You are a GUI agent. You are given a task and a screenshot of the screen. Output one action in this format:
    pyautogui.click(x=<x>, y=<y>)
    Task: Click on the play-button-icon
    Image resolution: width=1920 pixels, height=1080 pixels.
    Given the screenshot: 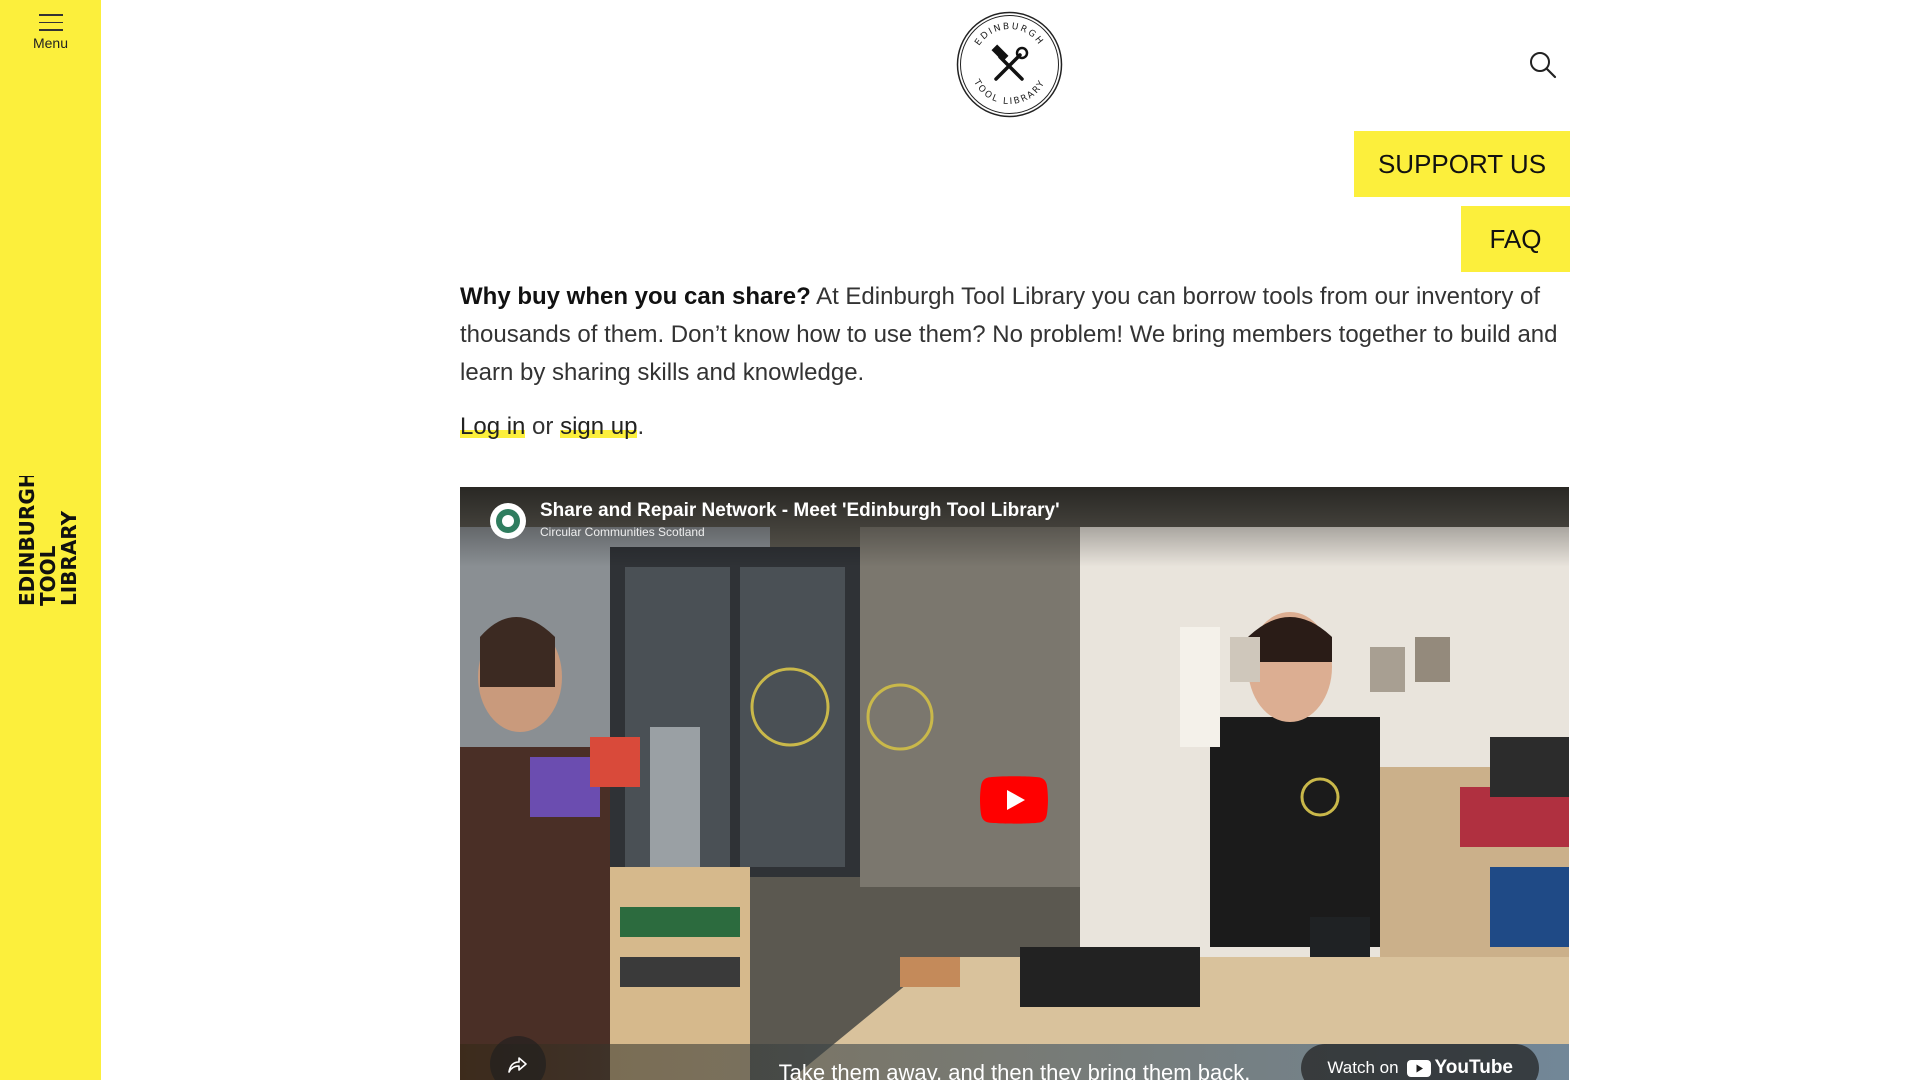 What is the action you would take?
    pyautogui.click(x=1014, y=800)
    